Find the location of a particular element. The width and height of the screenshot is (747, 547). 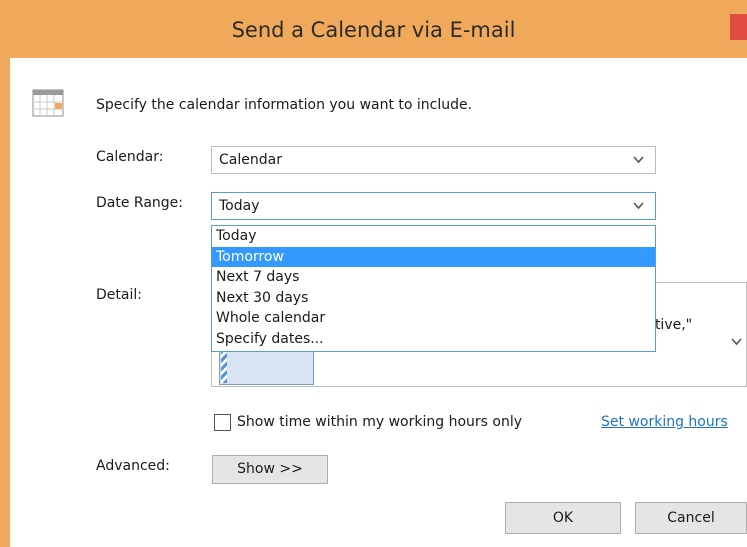

advanced-label: Advanced: is located at coordinates (133, 466).